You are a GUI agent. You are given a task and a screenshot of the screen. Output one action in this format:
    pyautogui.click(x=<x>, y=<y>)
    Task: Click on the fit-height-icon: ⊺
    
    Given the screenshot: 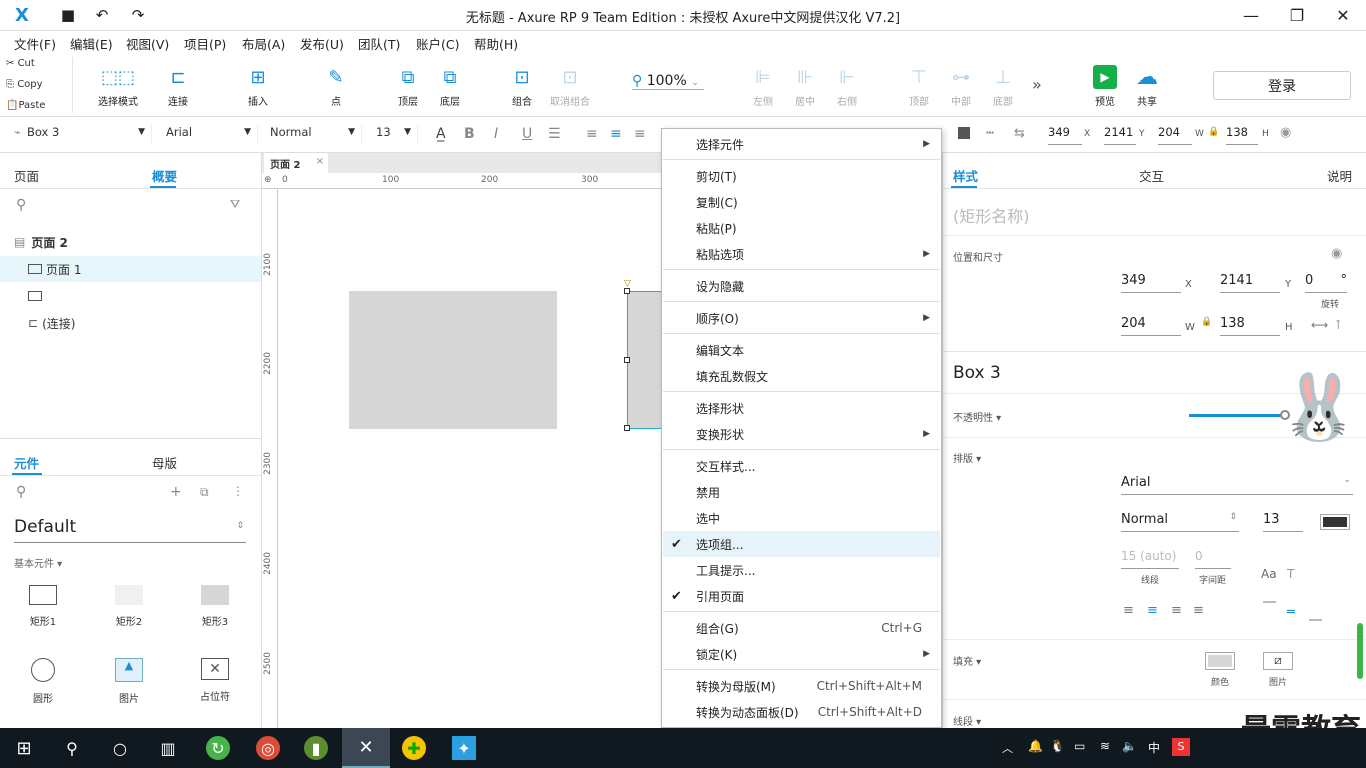 What is the action you would take?
    pyautogui.click(x=1338, y=325)
    